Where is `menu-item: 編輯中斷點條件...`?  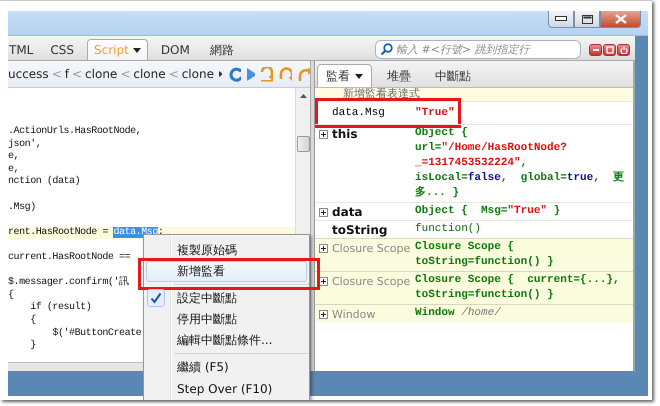 menu-item: 編輯中斷點條件... is located at coordinates (226, 340).